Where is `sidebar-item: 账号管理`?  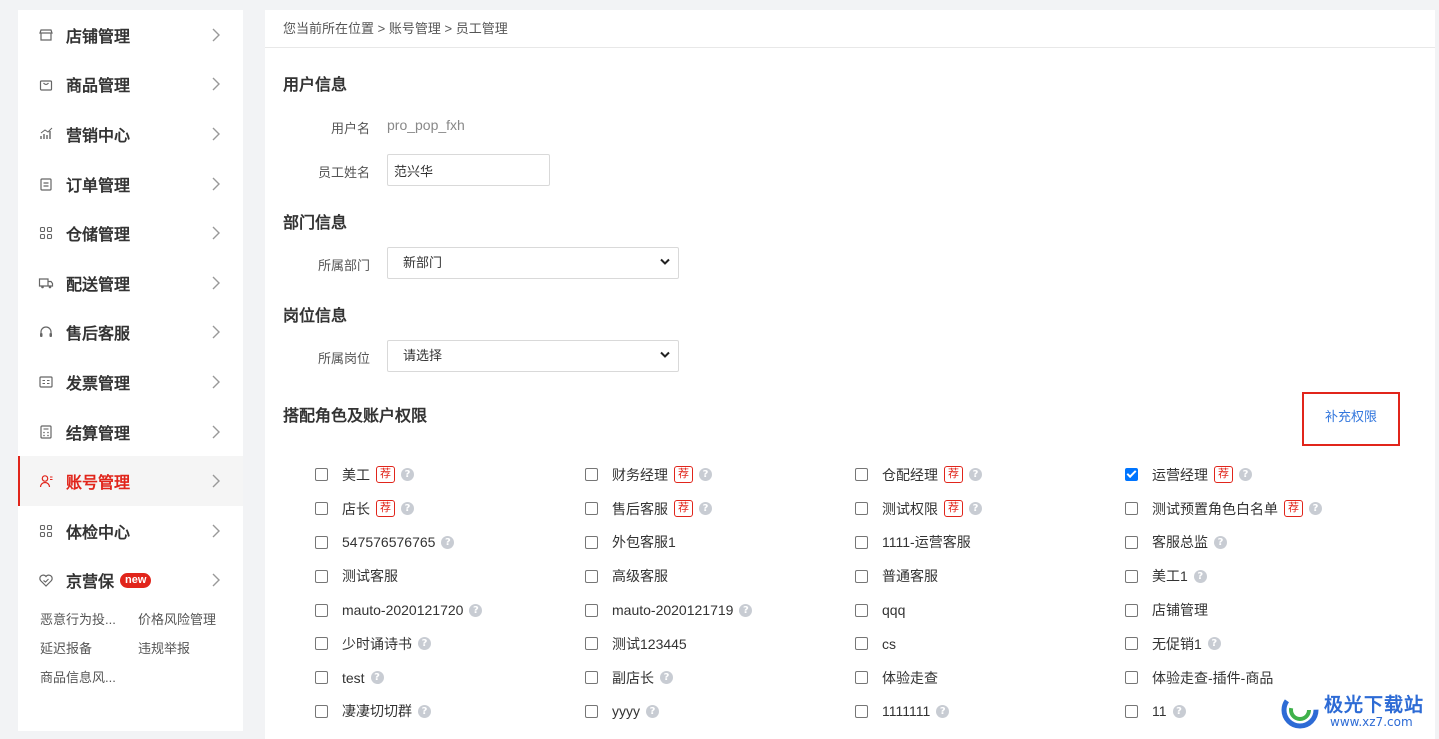
sidebar-item: 账号管理 is located at coordinates (130, 481).